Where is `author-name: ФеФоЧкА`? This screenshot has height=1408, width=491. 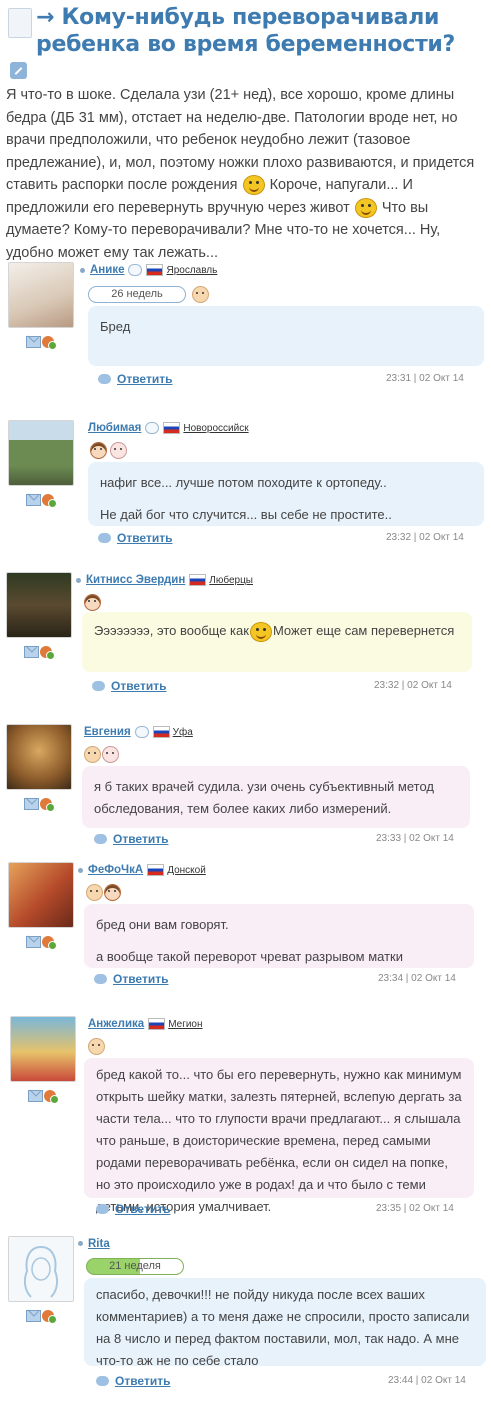
author-name: ФеФоЧкА is located at coordinates (115, 870).